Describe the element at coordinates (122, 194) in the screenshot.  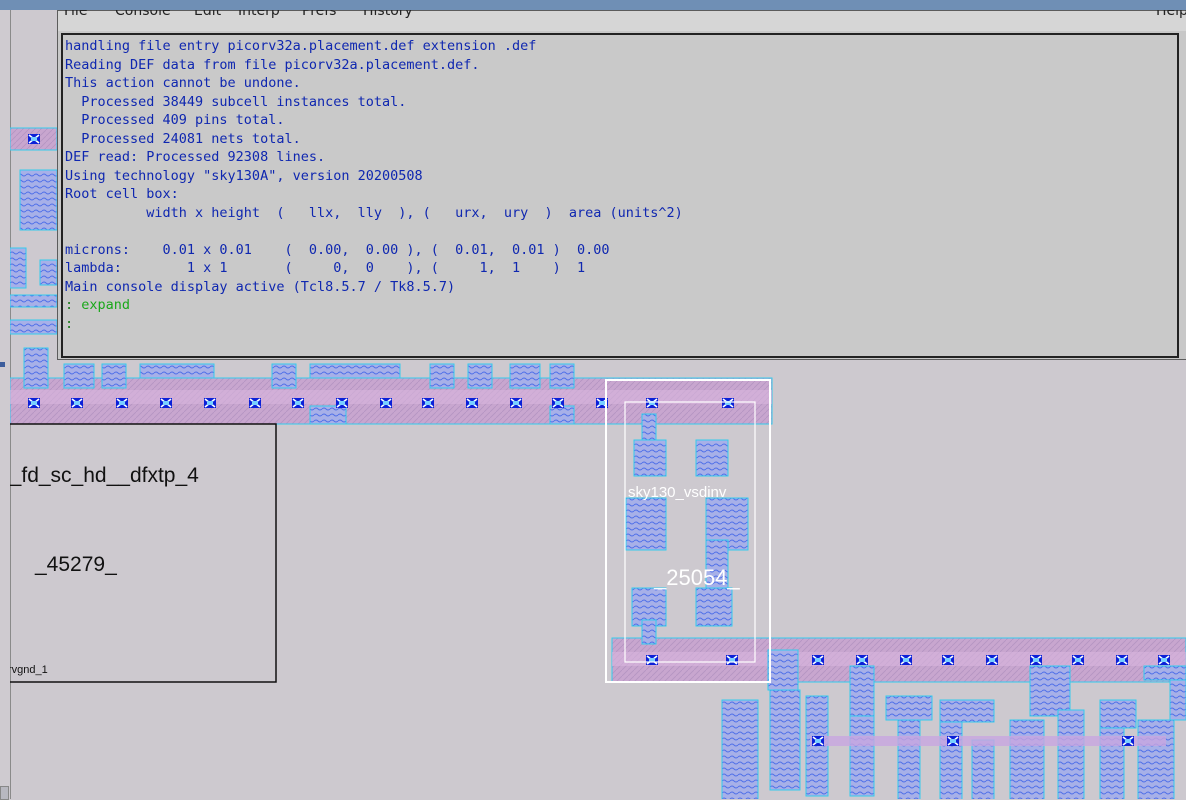
I see `console-line: Root cell box:` at that location.